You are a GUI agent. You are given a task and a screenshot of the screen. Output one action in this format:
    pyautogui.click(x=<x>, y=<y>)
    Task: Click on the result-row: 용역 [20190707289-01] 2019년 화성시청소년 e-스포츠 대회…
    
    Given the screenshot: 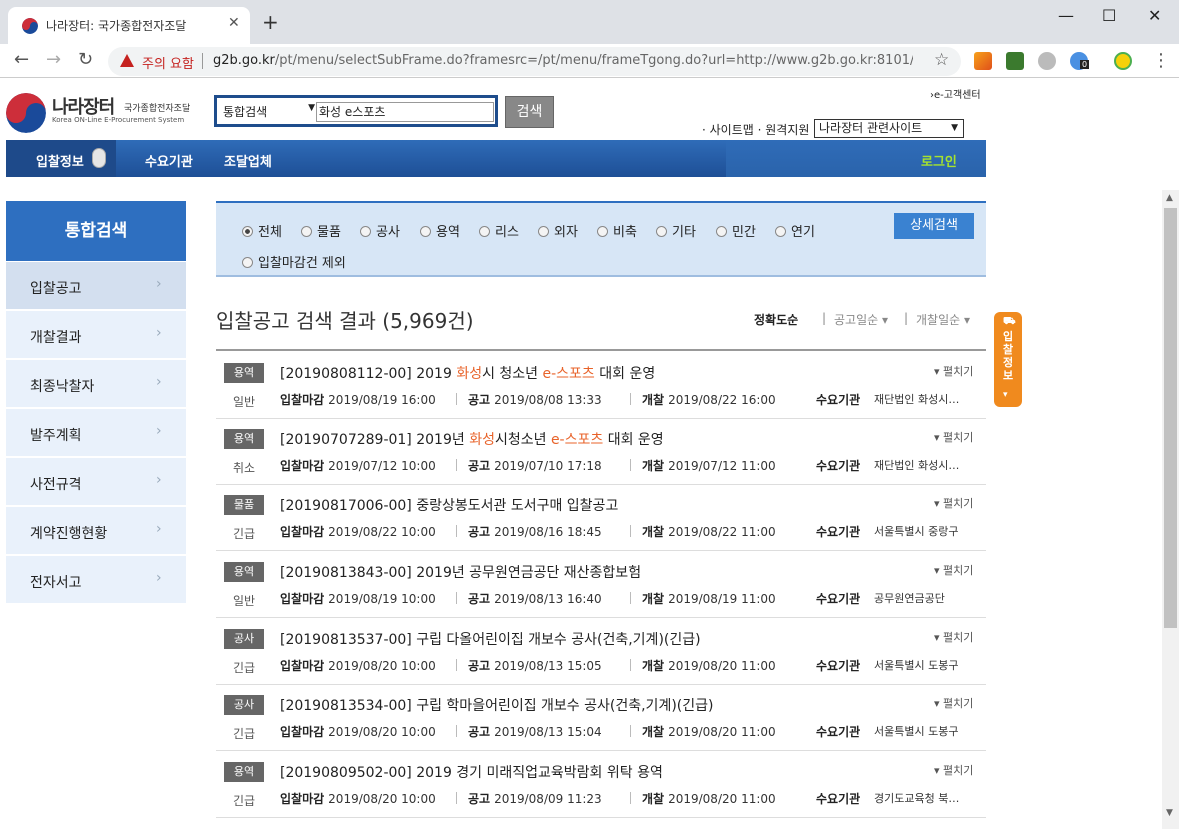 What is the action you would take?
    pyautogui.click(x=601, y=452)
    